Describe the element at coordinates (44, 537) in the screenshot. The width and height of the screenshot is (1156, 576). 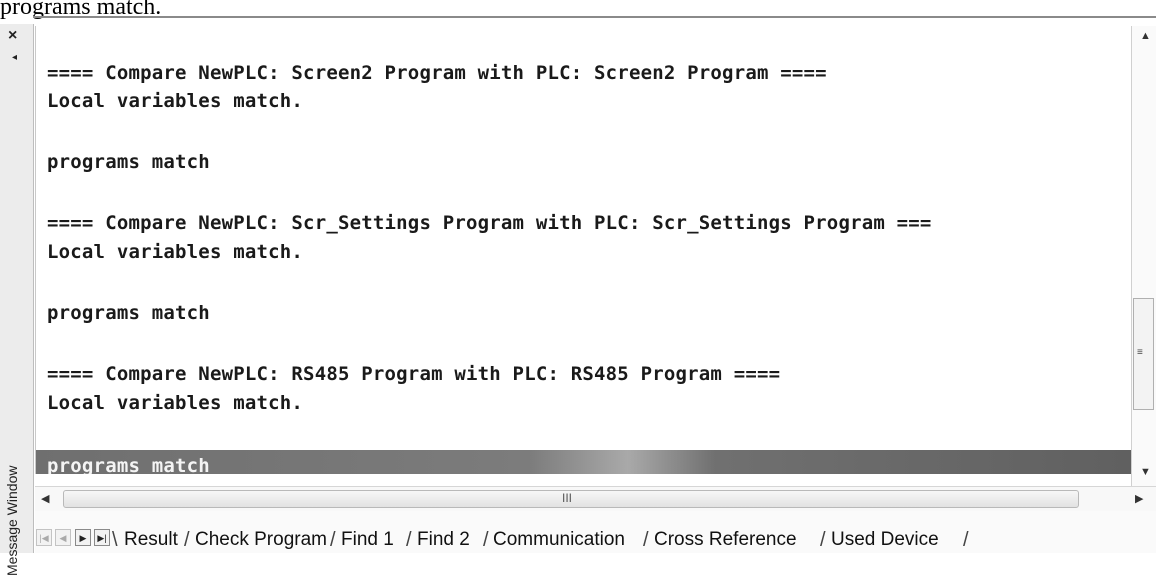
I see `first-tab-button: |◀` at that location.